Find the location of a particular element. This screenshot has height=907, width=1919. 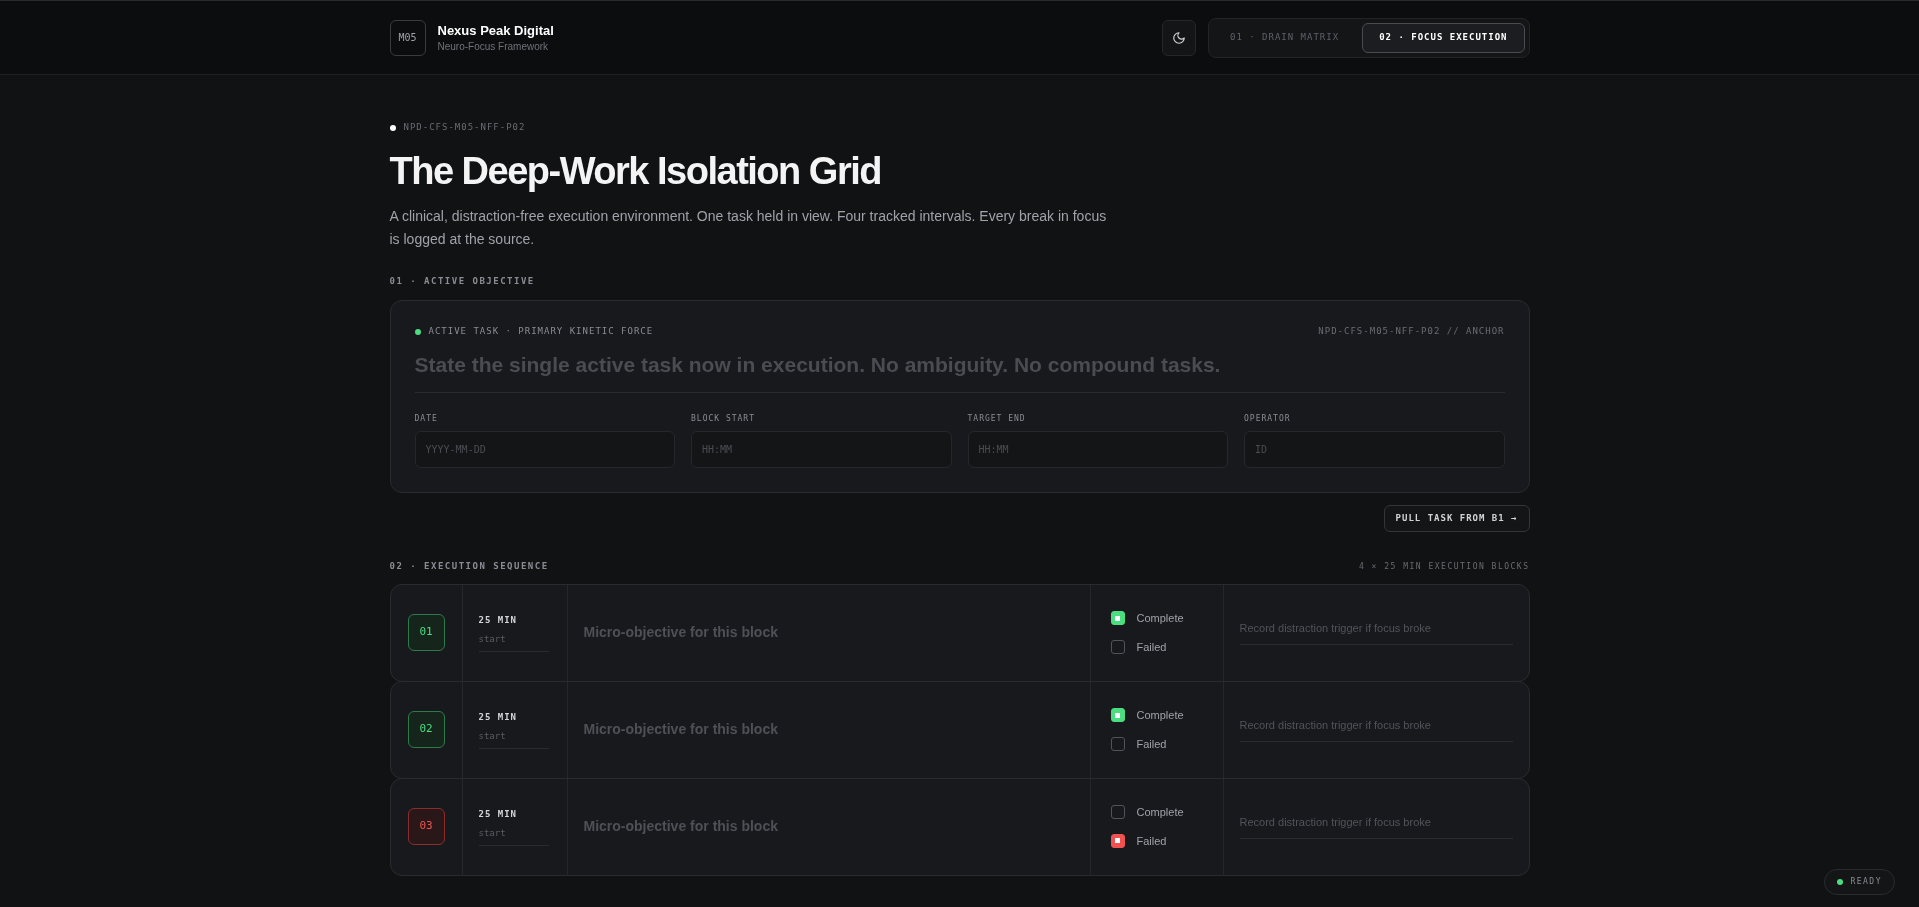

field-label: BLOCK START is located at coordinates (723, 419).